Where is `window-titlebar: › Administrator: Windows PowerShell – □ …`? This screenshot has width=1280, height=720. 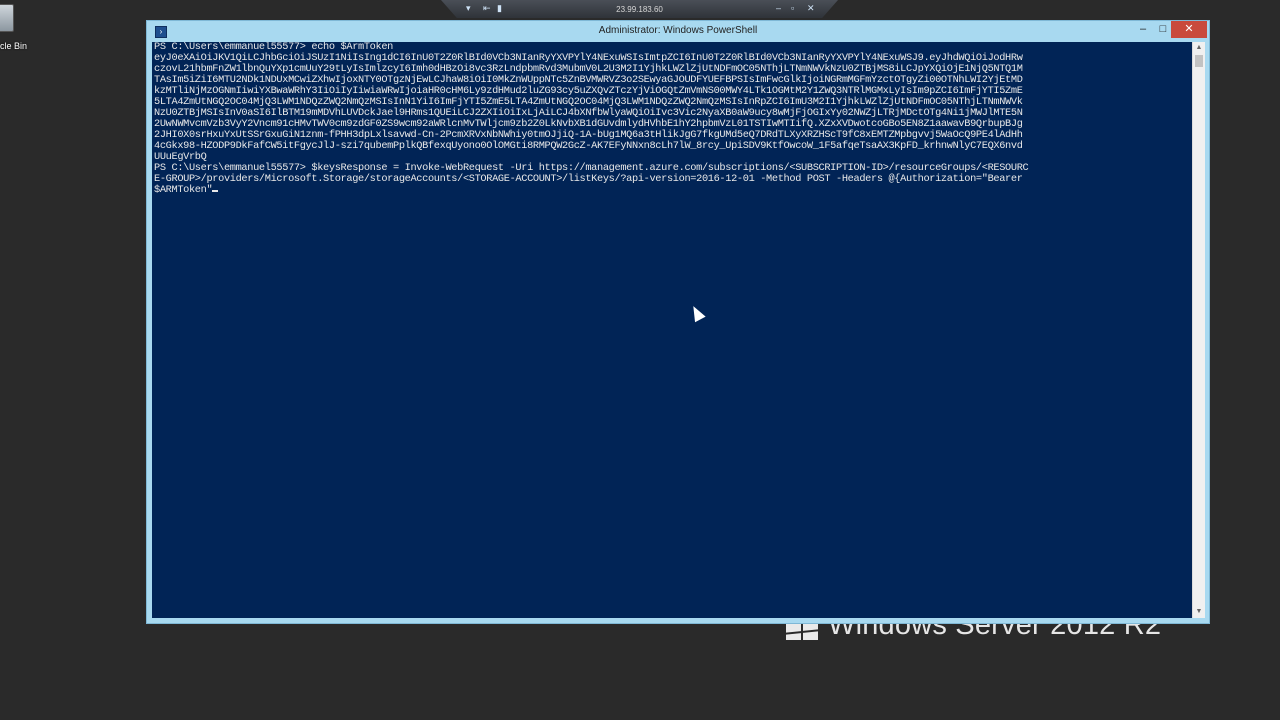
window-titlebar: › Administrator: Windows PowerShell – □ … is located at coordinates (678, 31).